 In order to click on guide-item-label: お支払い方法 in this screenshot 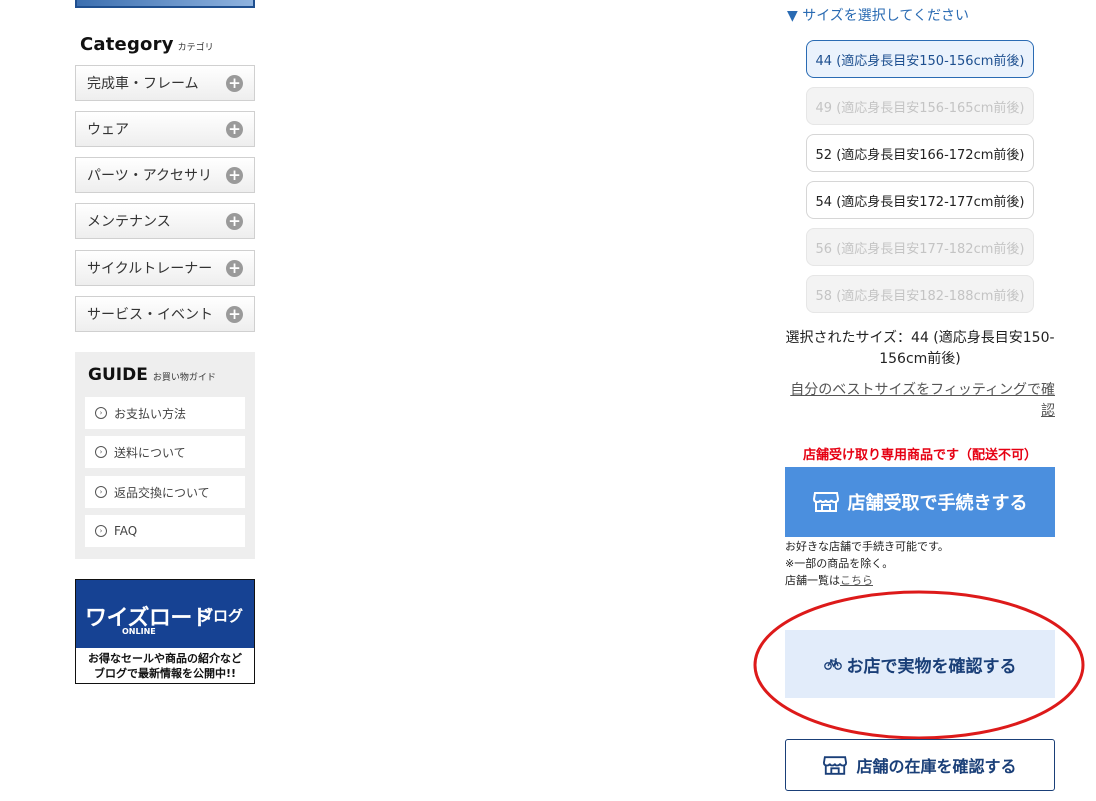, I will do `click(150, 413)`.